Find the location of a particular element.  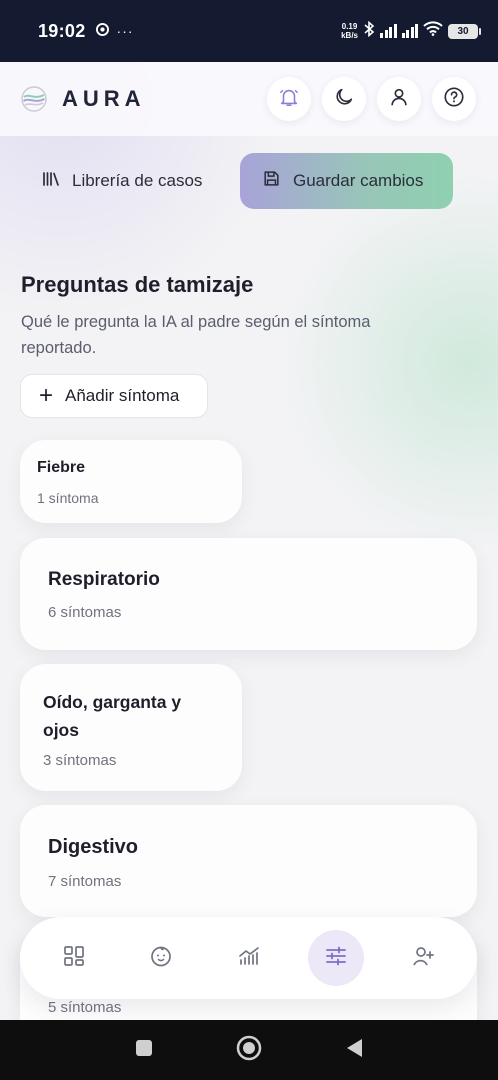

category-count: 3 síntomas is located at coordinates (80, 760).